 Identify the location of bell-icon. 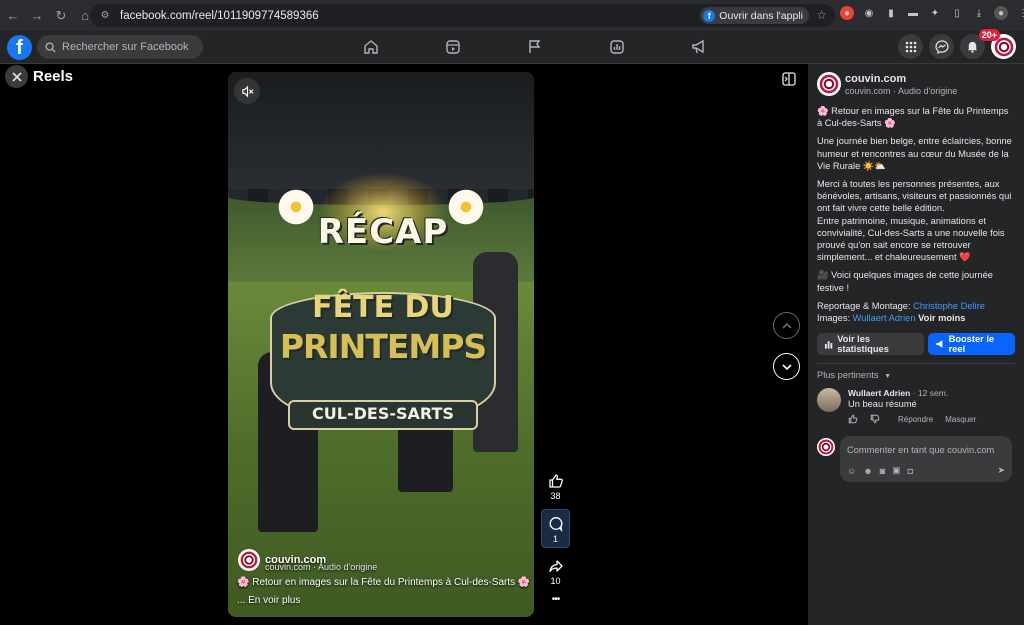
(972, 47).